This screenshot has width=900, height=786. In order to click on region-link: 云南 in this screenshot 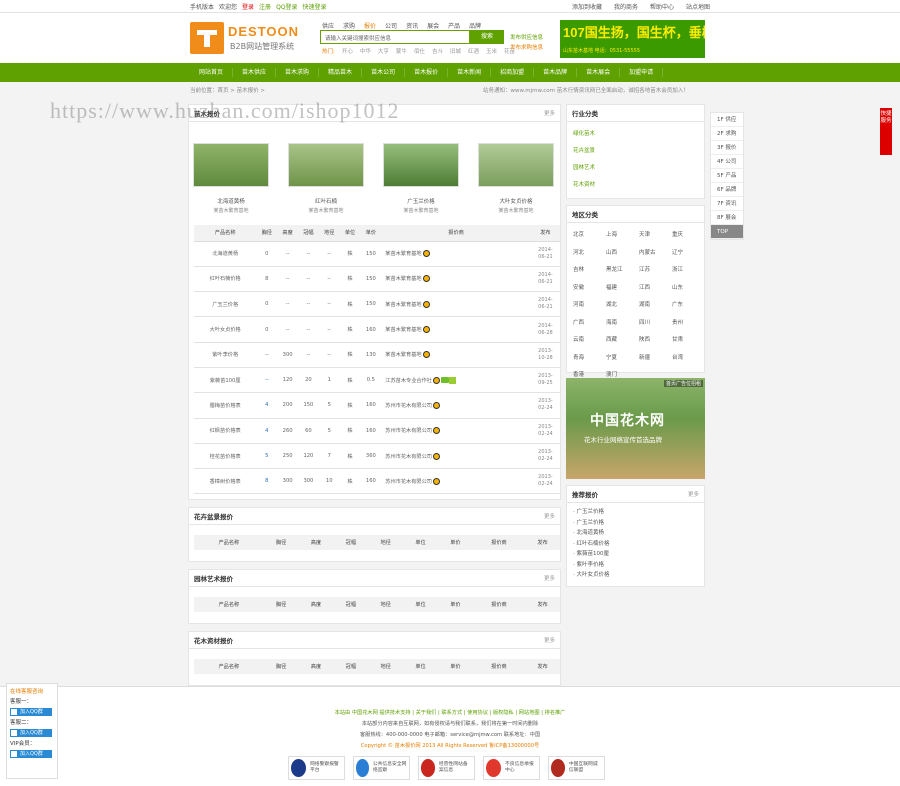, I will do `click(589, 339)`.